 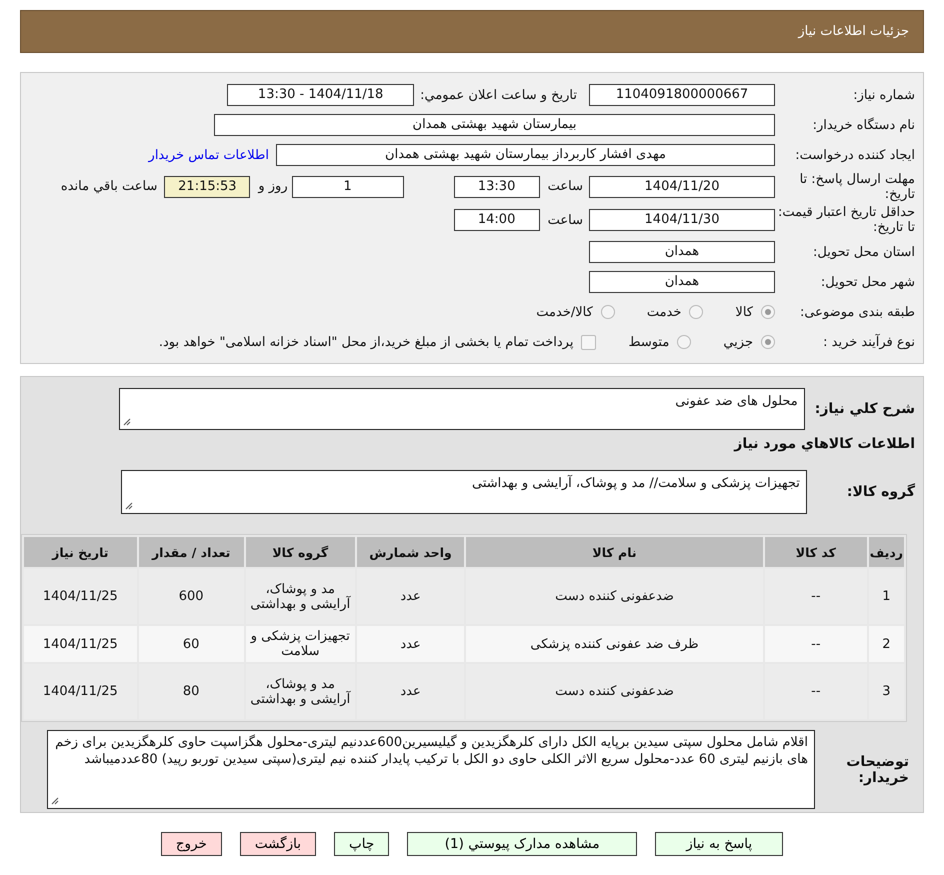 I want to click on field-label: توضیحات خریدار:, so click(x=877, y=770).